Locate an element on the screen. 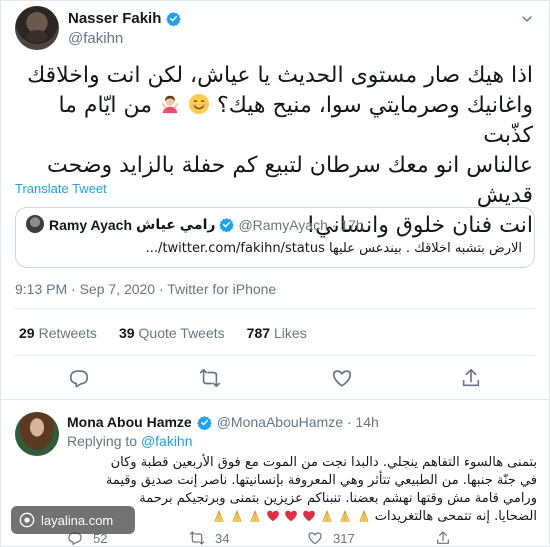  author-avatar is located at coordinates (37, 28).